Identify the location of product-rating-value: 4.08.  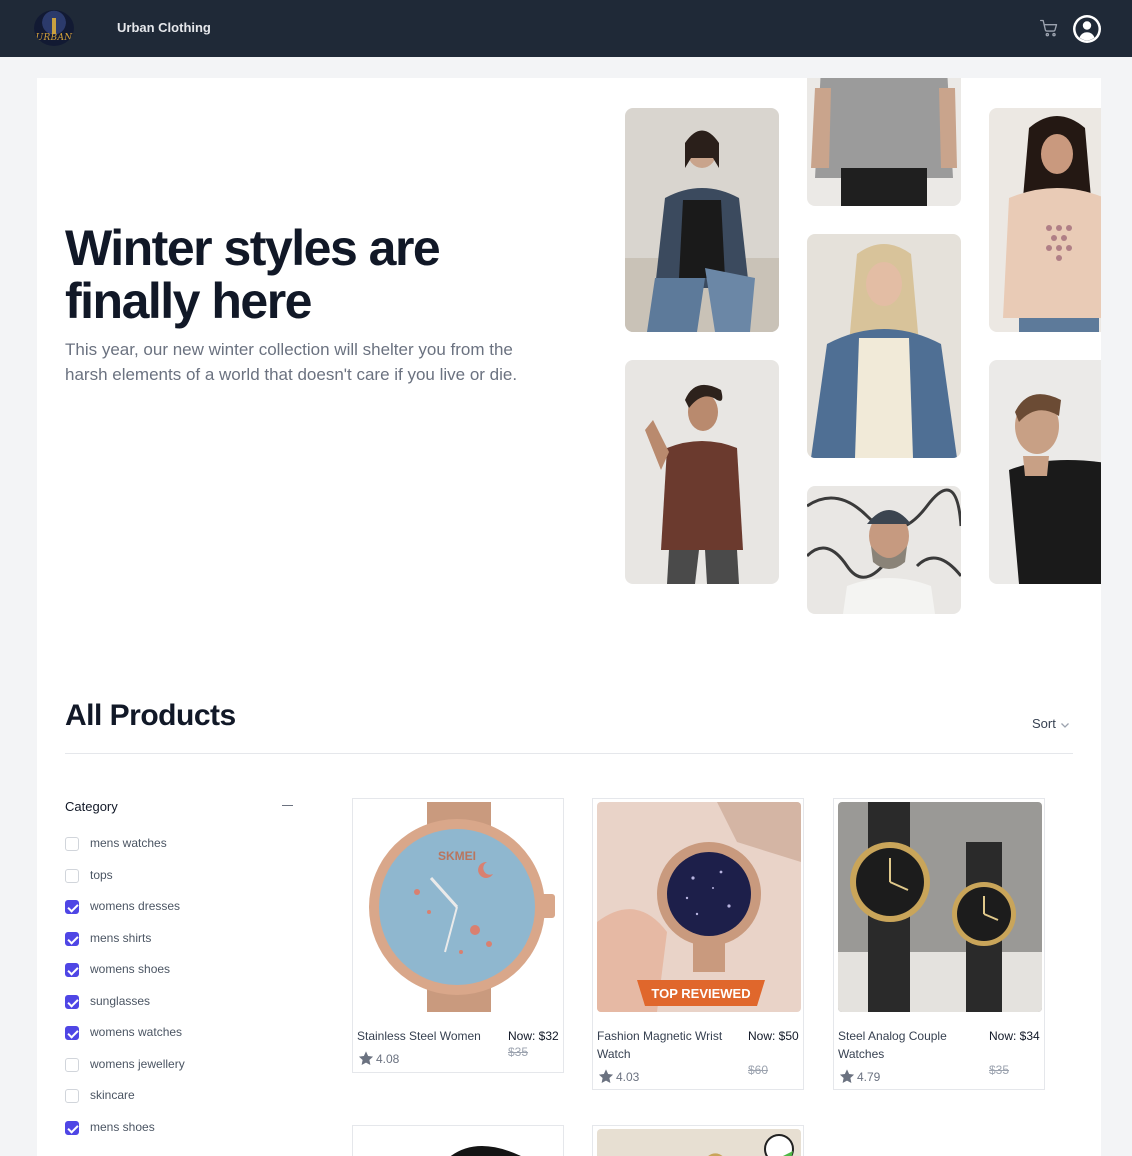
(388, 1058).